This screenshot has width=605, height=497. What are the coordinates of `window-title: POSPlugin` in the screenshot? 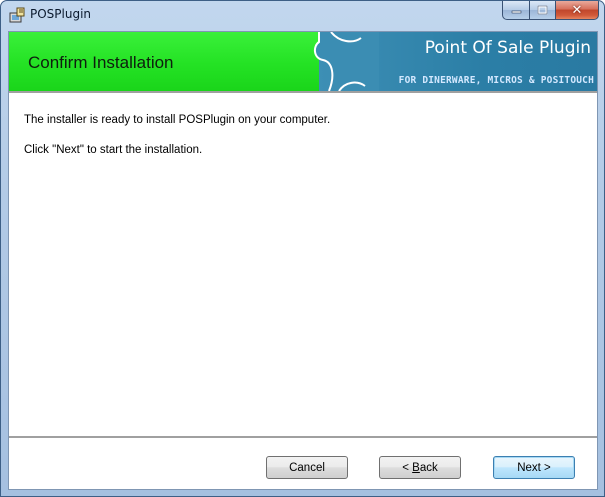 It's located at (61, 14).